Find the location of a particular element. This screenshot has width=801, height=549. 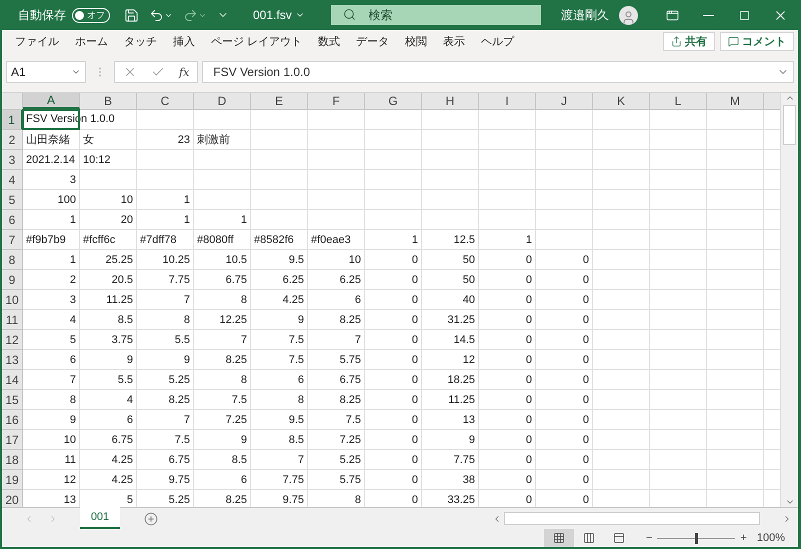

name-box: A1 is located at coordinates (46, 72).